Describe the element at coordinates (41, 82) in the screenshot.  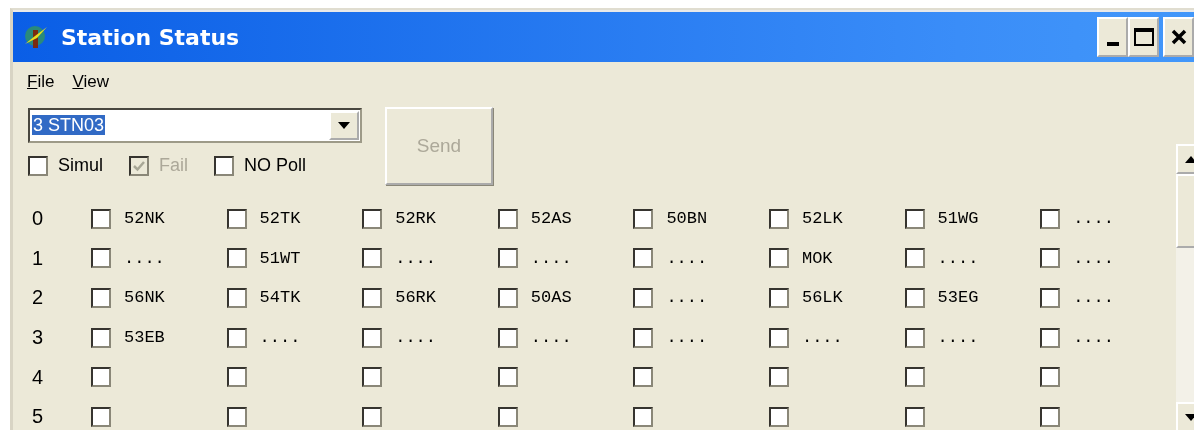
I see `menu-item: File` at that location.